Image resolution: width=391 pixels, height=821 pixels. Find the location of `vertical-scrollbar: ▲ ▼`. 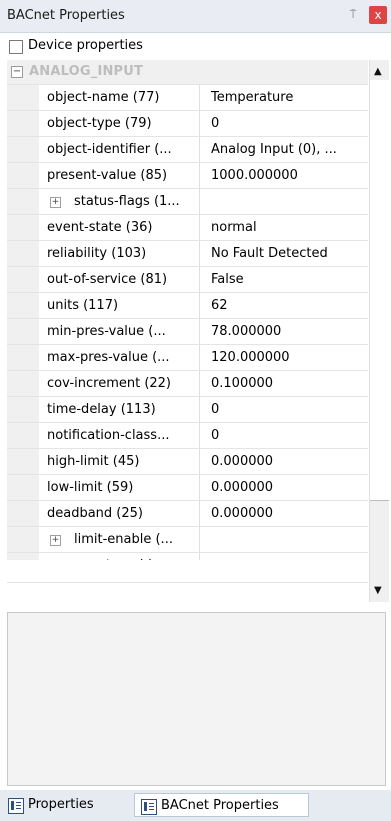

vertical-scrollbar: ▲ ▼ is located at coordinates (379, 331).